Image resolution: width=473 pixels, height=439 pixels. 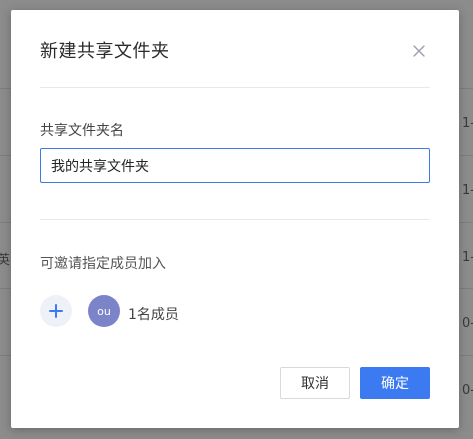 I want to click on section-divider, so click(x=235, y=219).